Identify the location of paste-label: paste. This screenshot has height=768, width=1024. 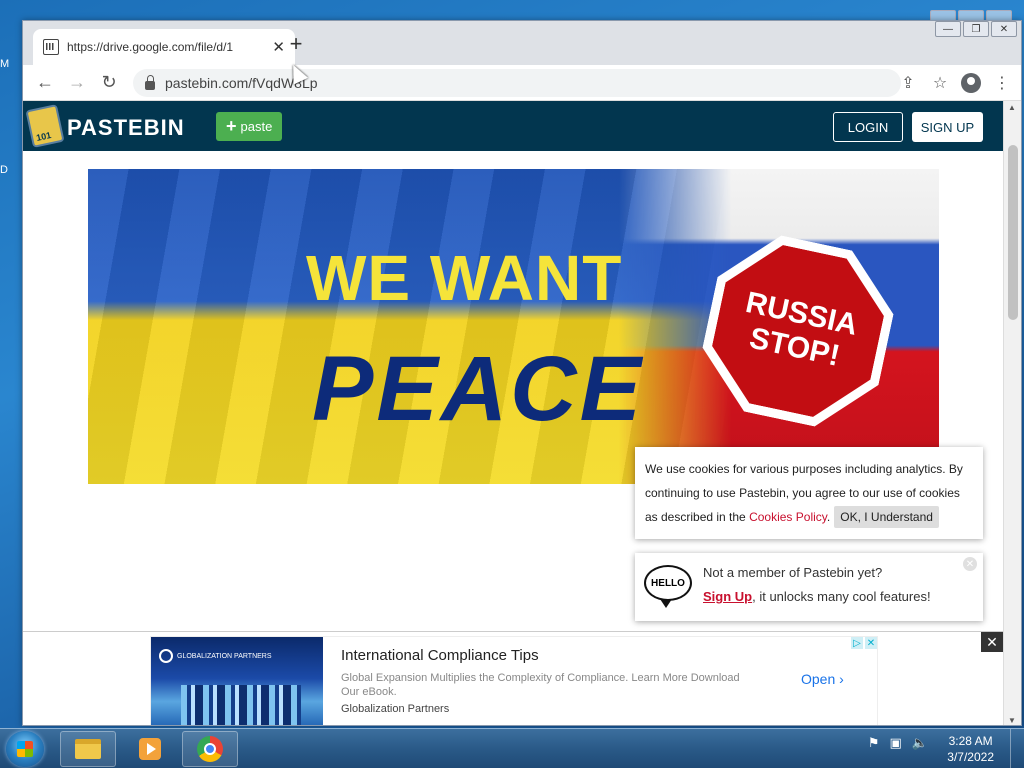
(256, 126).